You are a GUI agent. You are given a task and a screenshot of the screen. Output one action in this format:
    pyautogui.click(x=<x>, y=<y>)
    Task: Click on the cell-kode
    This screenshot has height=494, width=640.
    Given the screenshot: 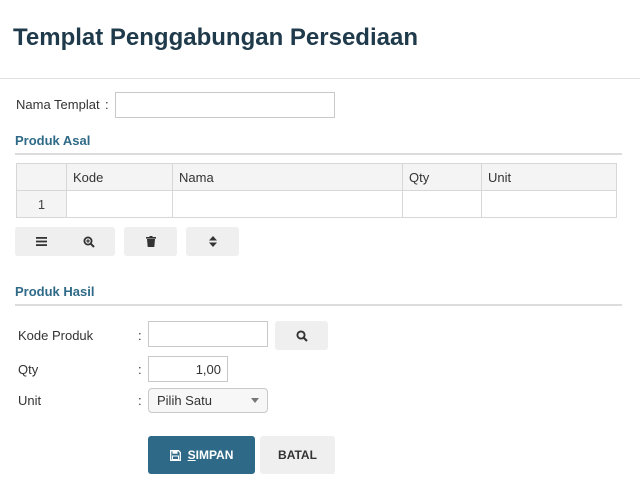 What is the action you would take?
    pyautogui.click(x=119, y=204)
    